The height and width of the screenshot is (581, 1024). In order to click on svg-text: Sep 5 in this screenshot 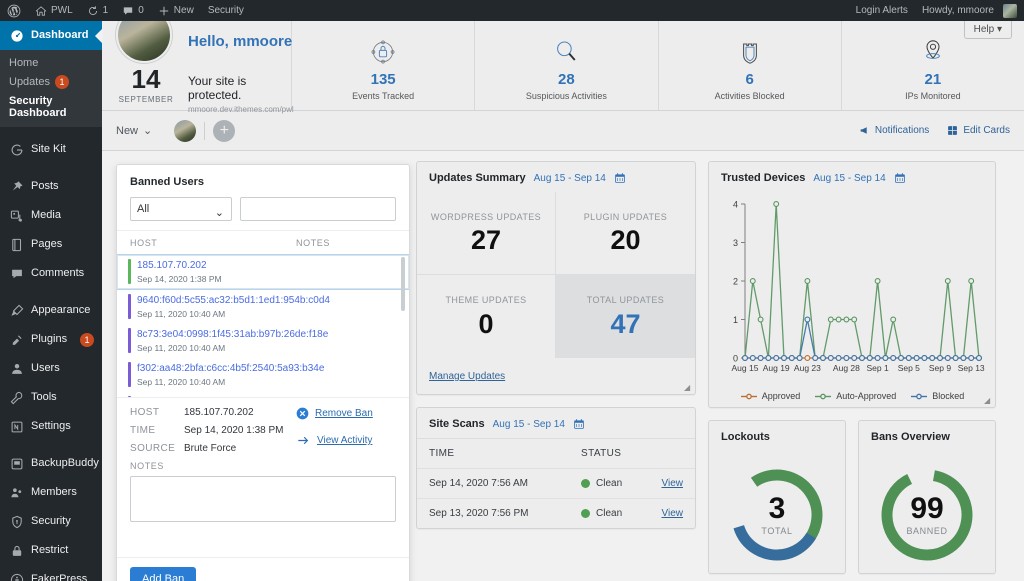, I will do `click(909, 368)`.